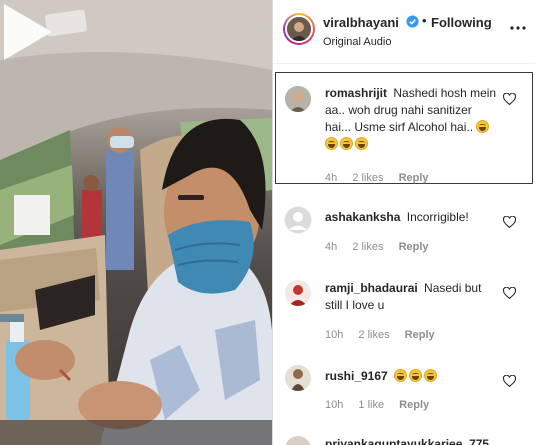  I want to click on author-avatar, so click(299, 29).